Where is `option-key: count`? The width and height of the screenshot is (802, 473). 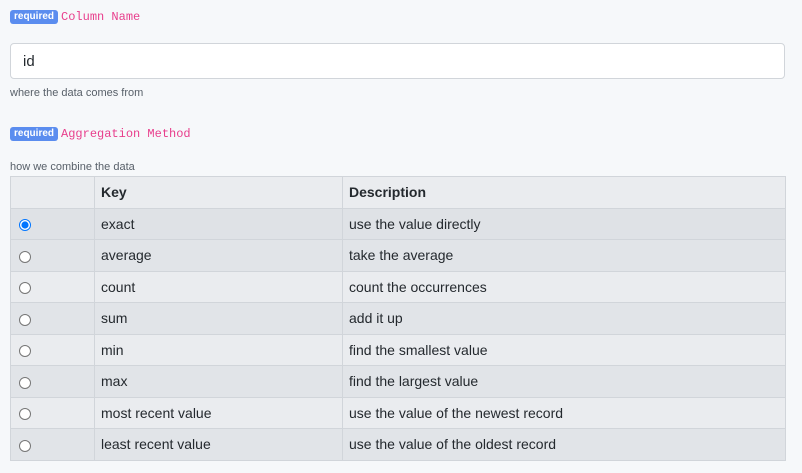 option-key: count is located at coordinates (218, 286).